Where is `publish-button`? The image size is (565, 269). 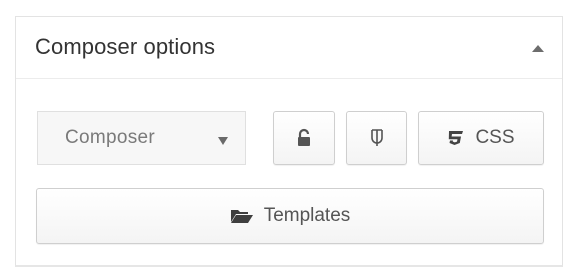
publish-button is located at coordinates (376, 138).